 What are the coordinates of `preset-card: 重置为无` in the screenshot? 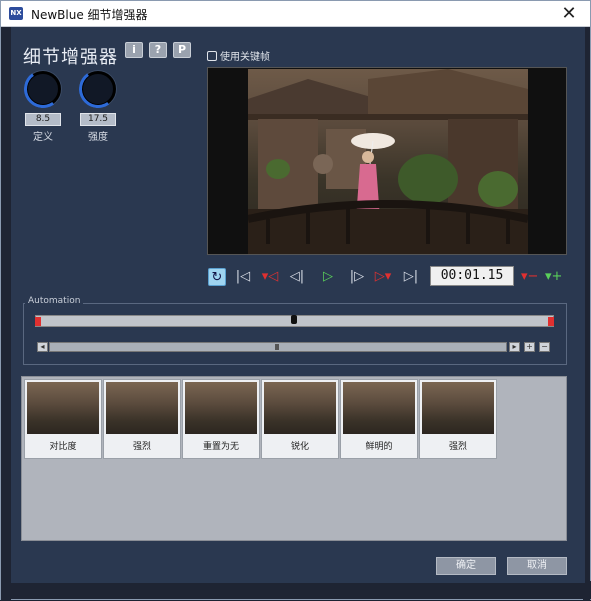 It's located at (221, 419).